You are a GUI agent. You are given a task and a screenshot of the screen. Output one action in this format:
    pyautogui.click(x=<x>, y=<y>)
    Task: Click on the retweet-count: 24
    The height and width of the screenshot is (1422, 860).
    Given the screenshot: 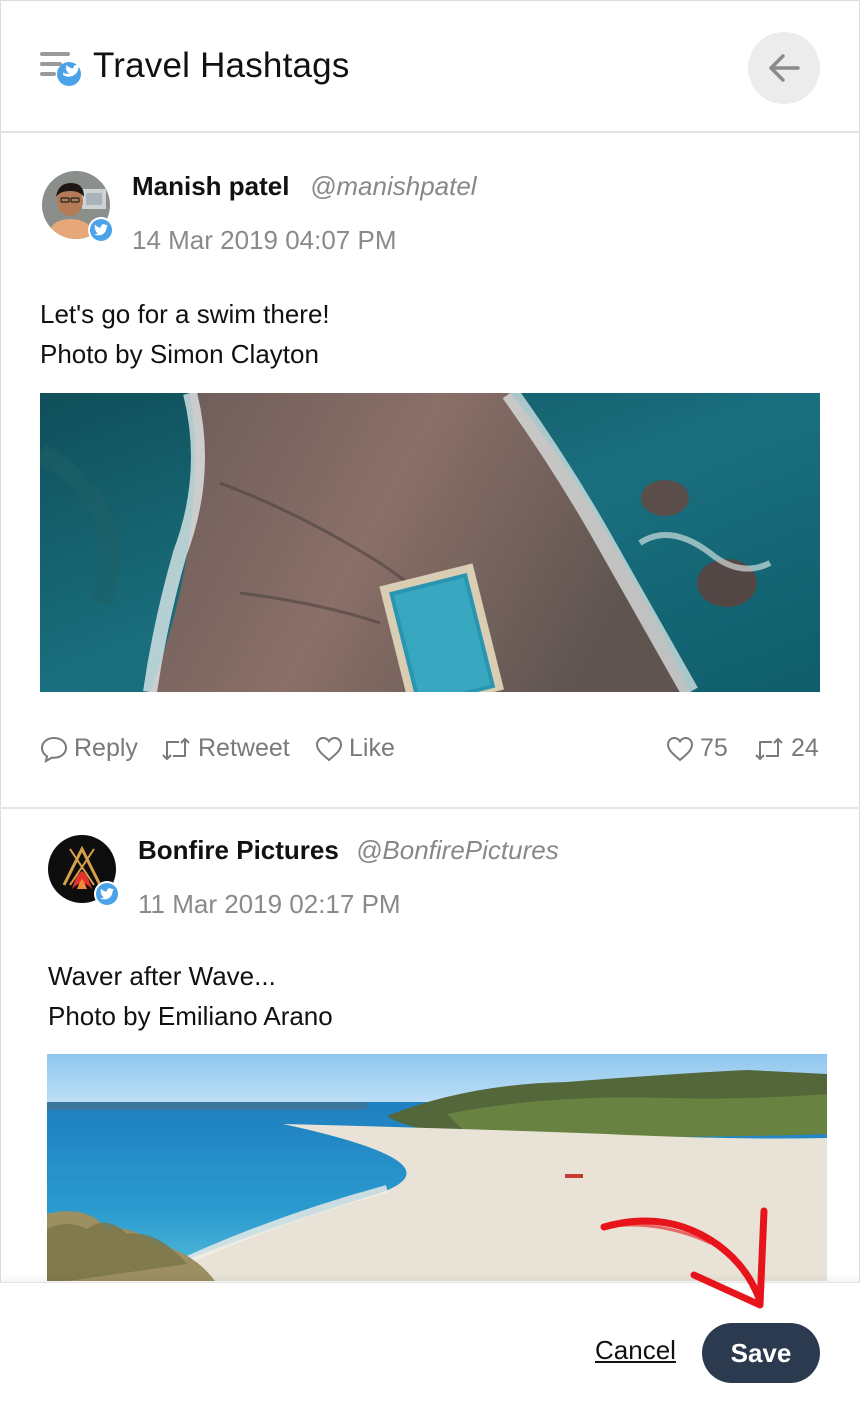 What is the action you would take?
    pyautogui.click(x=786, y=748)
    